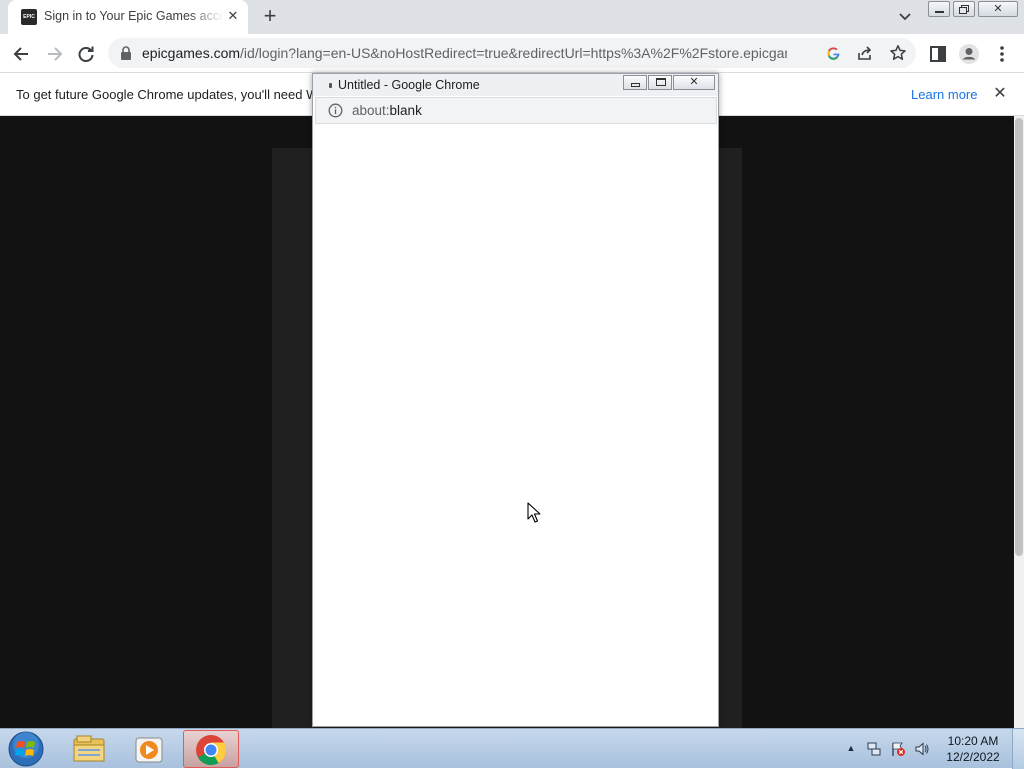 The height and width of the screenshot is (769, 1024). What do you see at coordinates (29, 17) in the screenshot?
I see `epic-games-logo-icon: EPIC` at bounding box center [29, 17].